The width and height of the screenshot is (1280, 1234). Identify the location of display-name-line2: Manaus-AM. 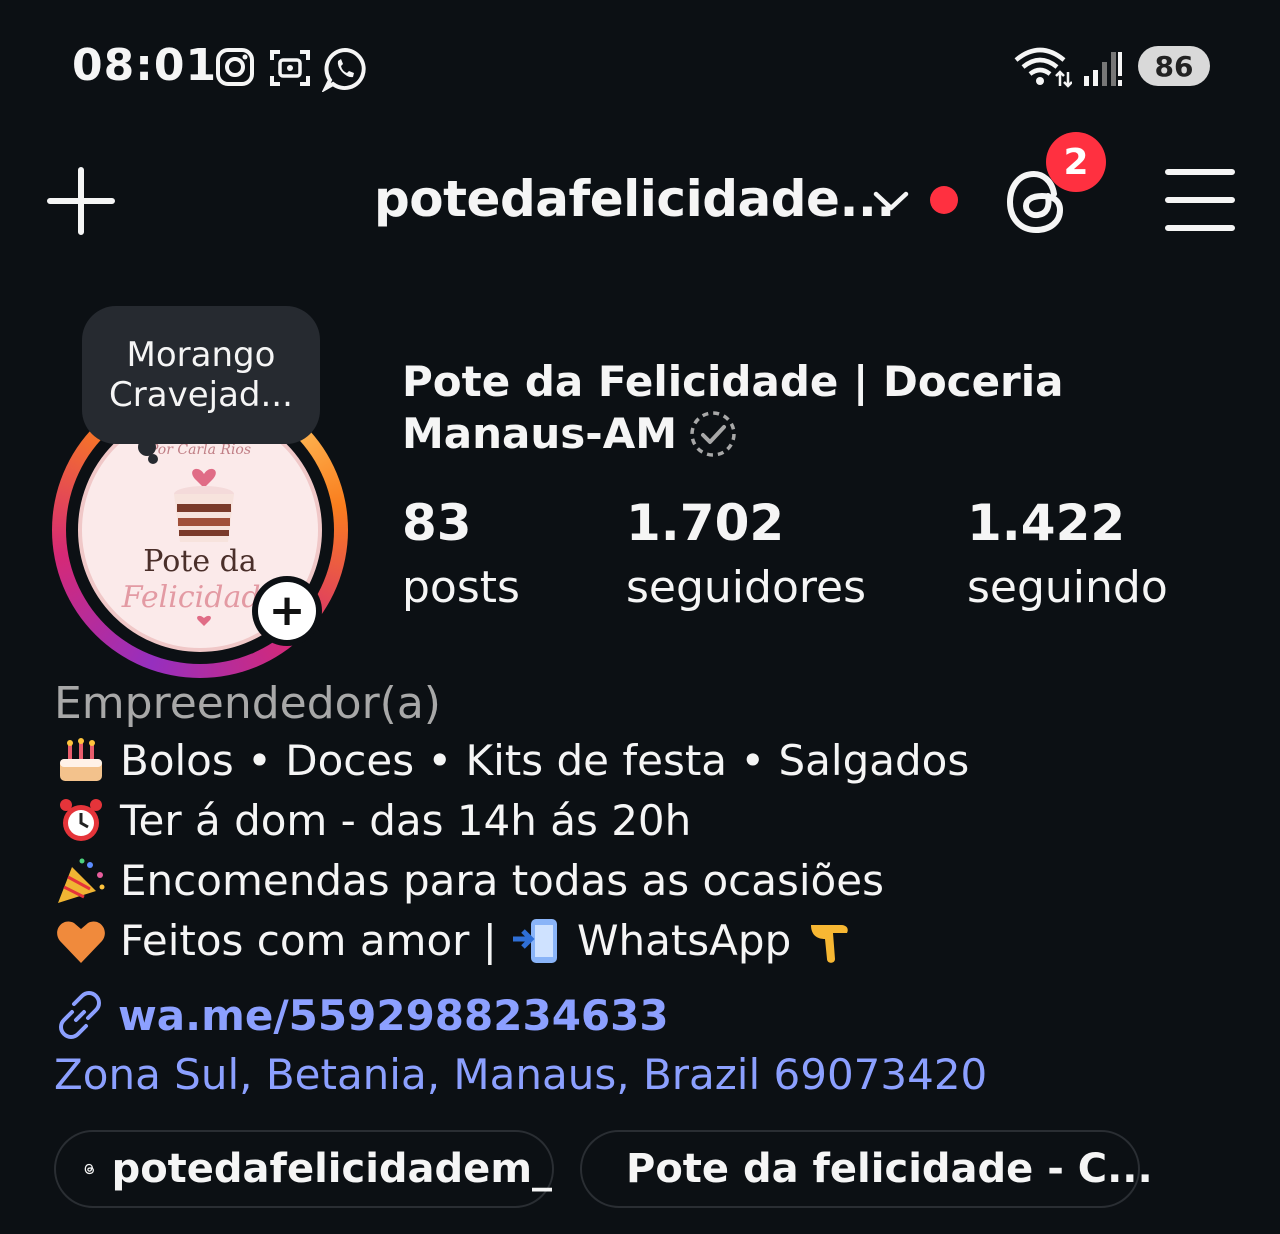
(540, 433).